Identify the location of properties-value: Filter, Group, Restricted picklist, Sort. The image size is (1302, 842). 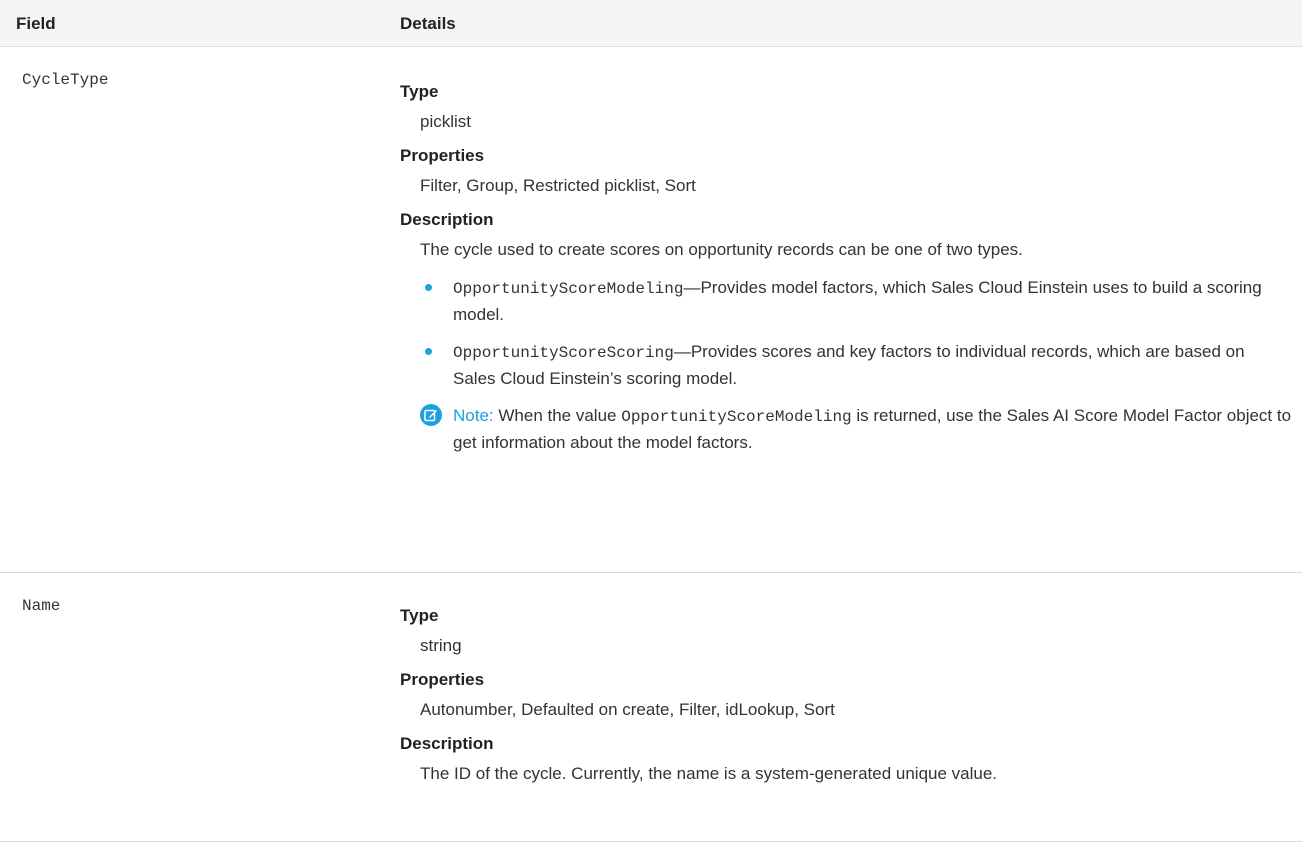
(558, 185).